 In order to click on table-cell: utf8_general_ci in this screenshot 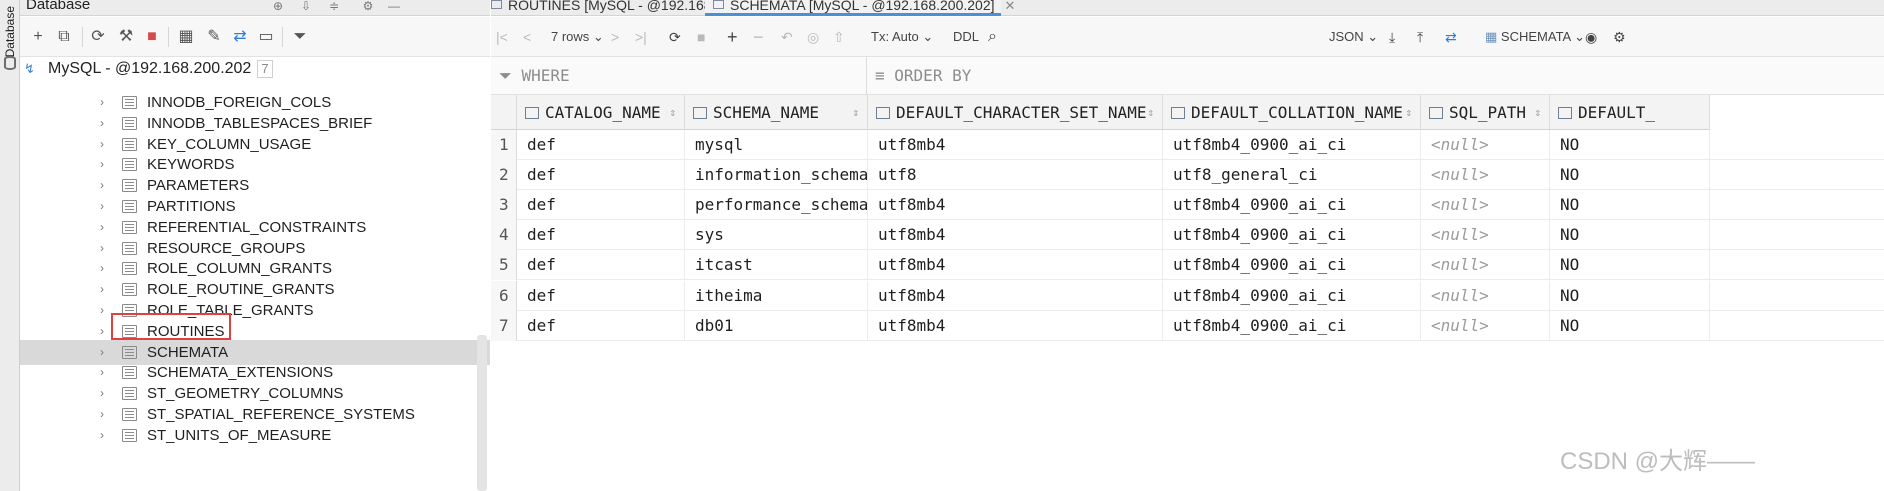, I will do `click(1292, 175)`.